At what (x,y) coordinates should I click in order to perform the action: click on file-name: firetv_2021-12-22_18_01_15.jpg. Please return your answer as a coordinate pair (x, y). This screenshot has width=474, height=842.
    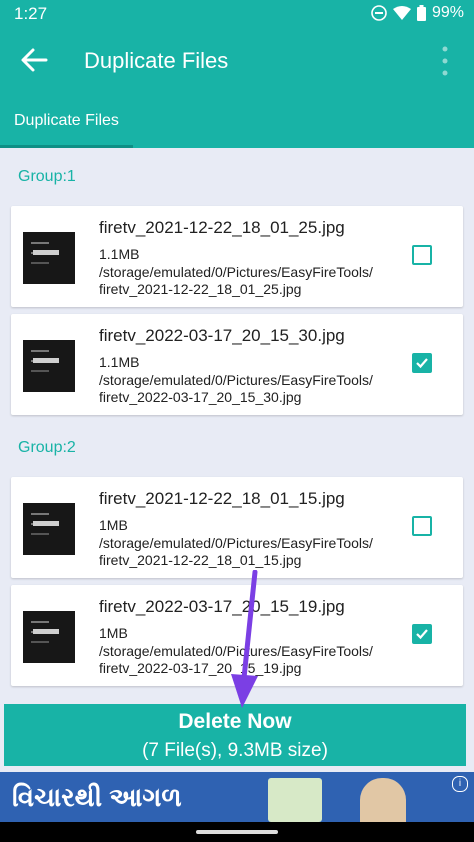
    Looking at the image, I should click on (222, 498).